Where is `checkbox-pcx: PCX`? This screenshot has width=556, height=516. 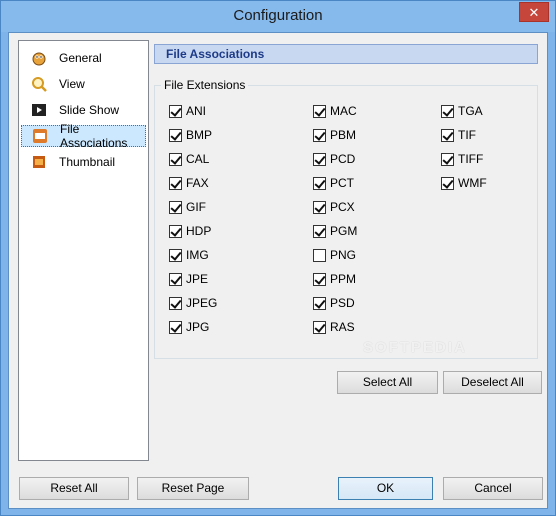
checkbox-pcx: PCX is located at coordinates (334, 207).